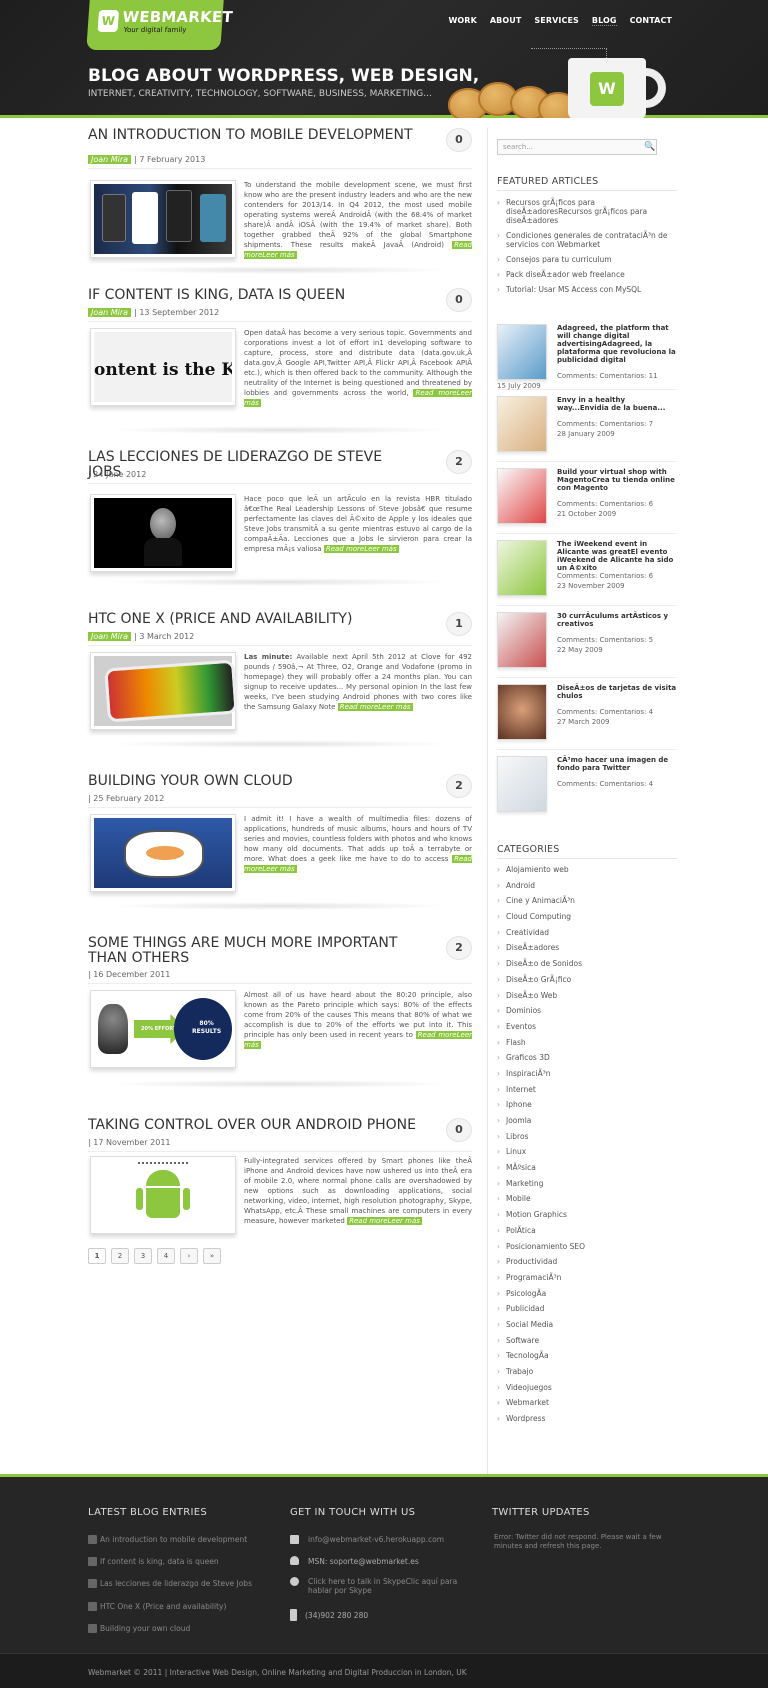  I want to click on category-link: Linux, so click(587, 1152).